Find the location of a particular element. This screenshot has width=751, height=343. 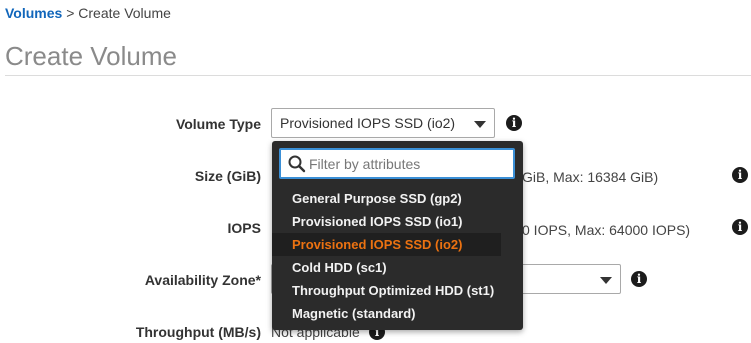

filter-box is located at coordinates (397, 163).